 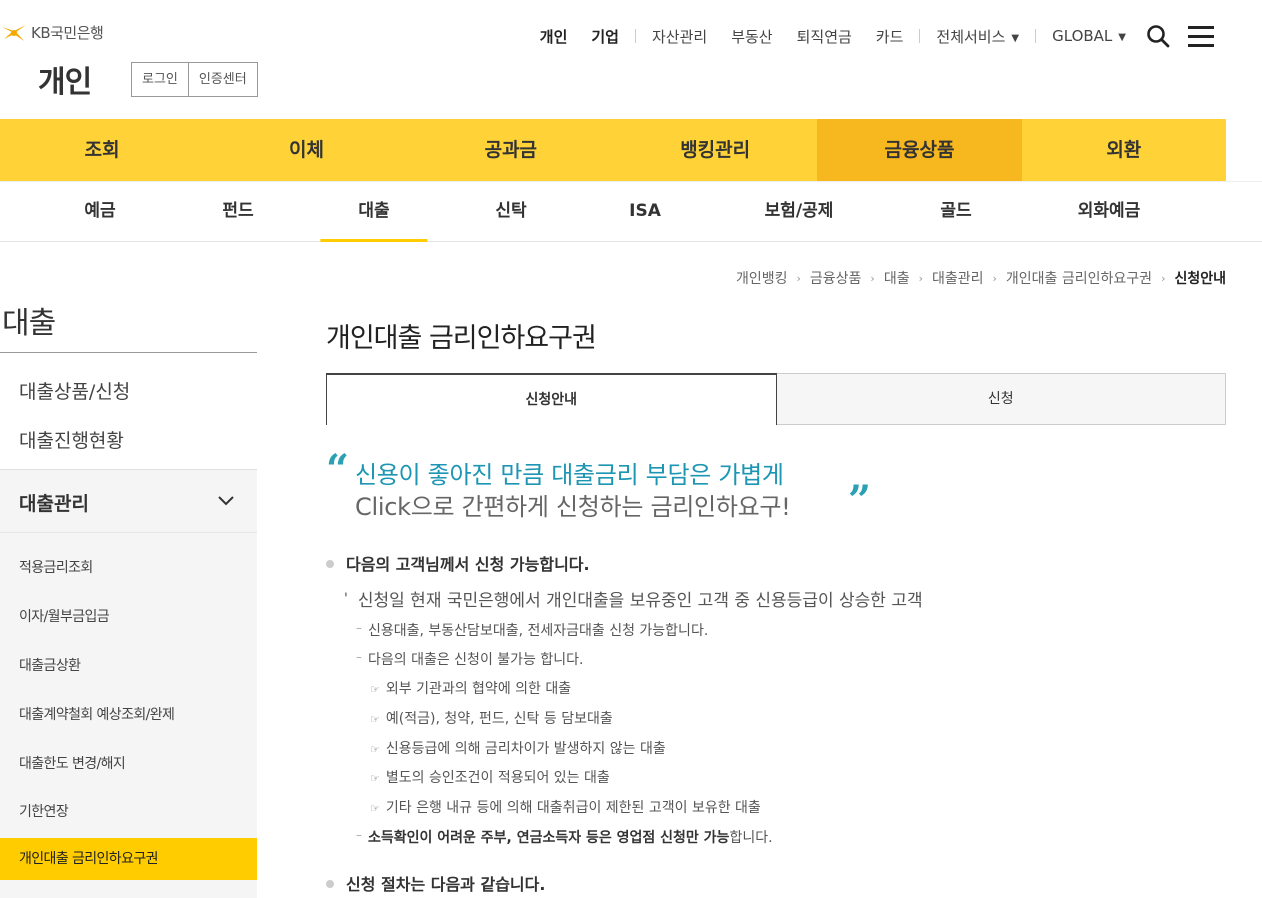 I want to click on auth-box: 로그인 인증센터, so click(x=194, y=79).